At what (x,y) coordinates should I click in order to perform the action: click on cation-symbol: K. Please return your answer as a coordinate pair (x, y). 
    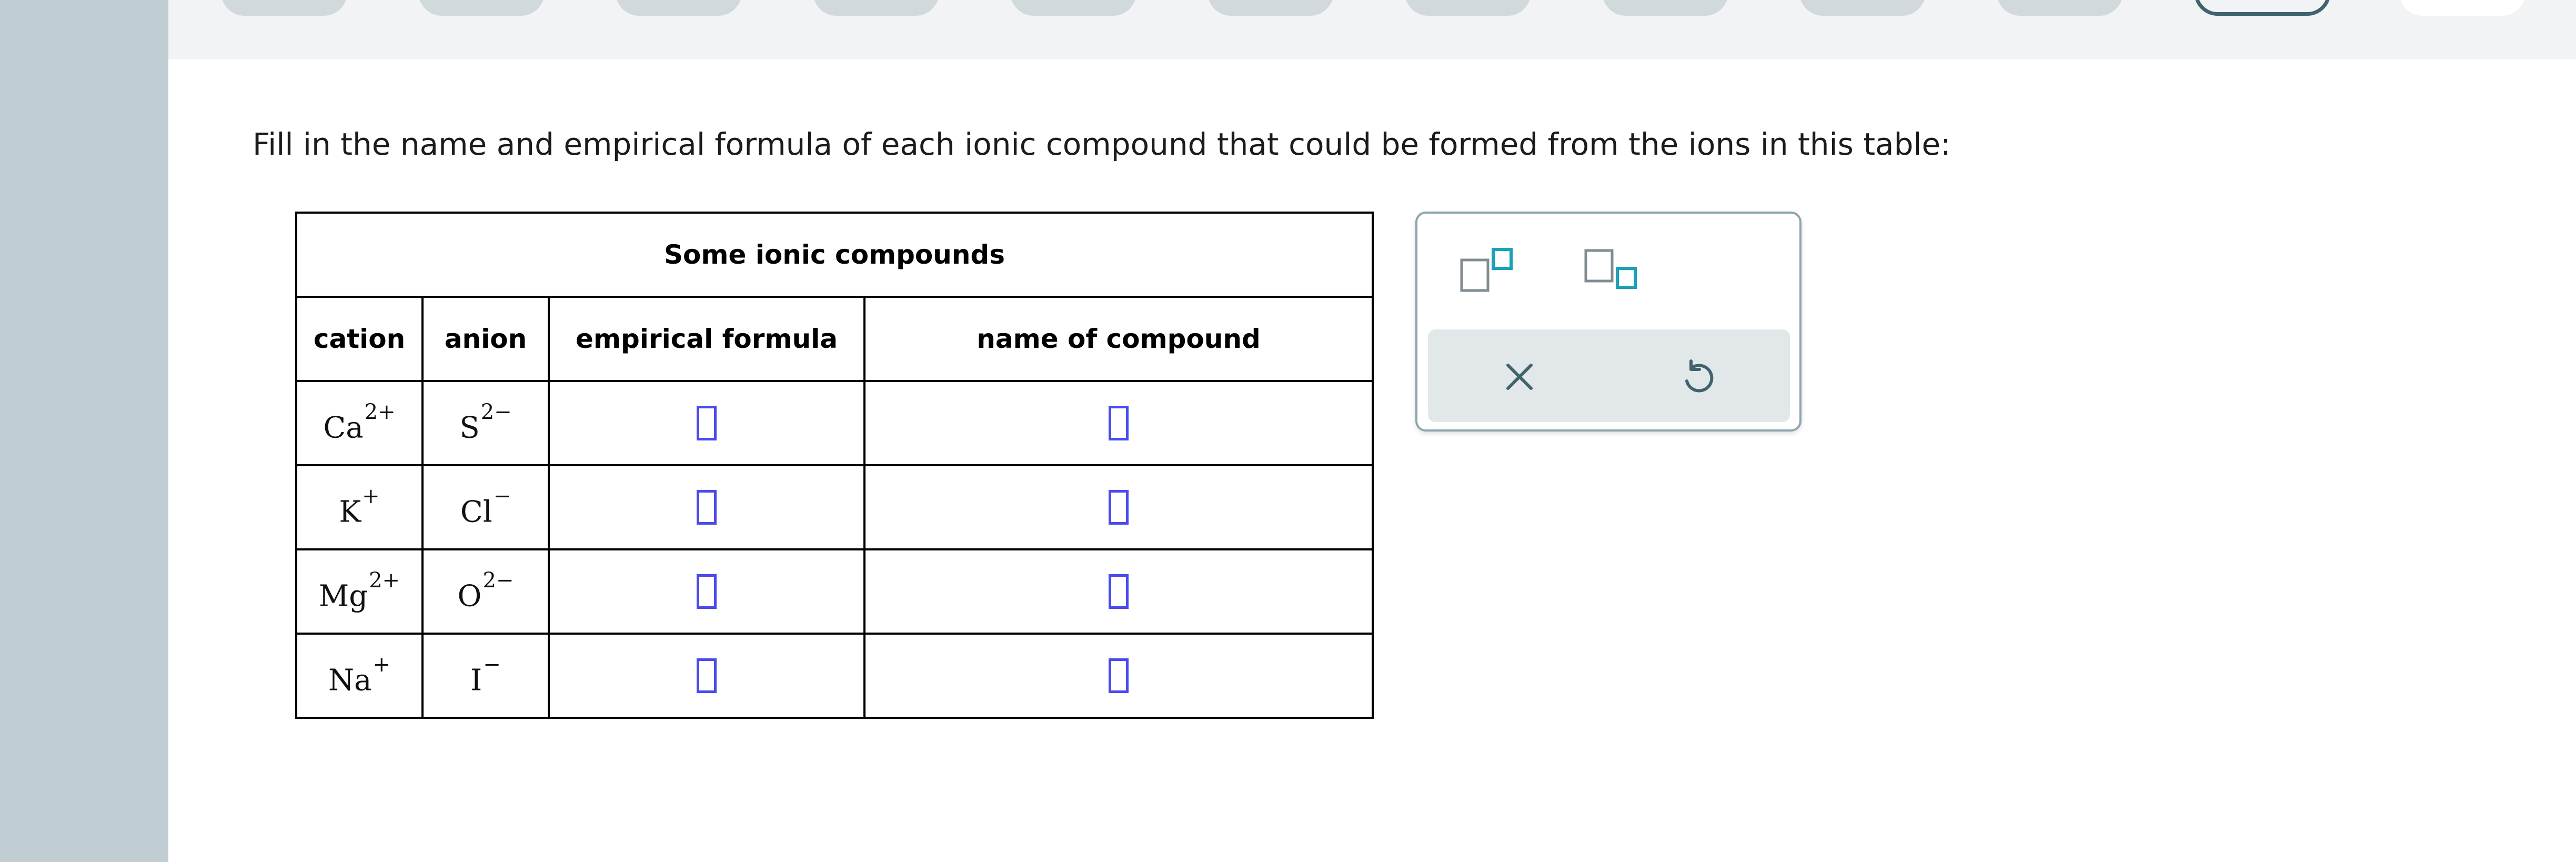
    Looking at the image, I should click on (350, 512).